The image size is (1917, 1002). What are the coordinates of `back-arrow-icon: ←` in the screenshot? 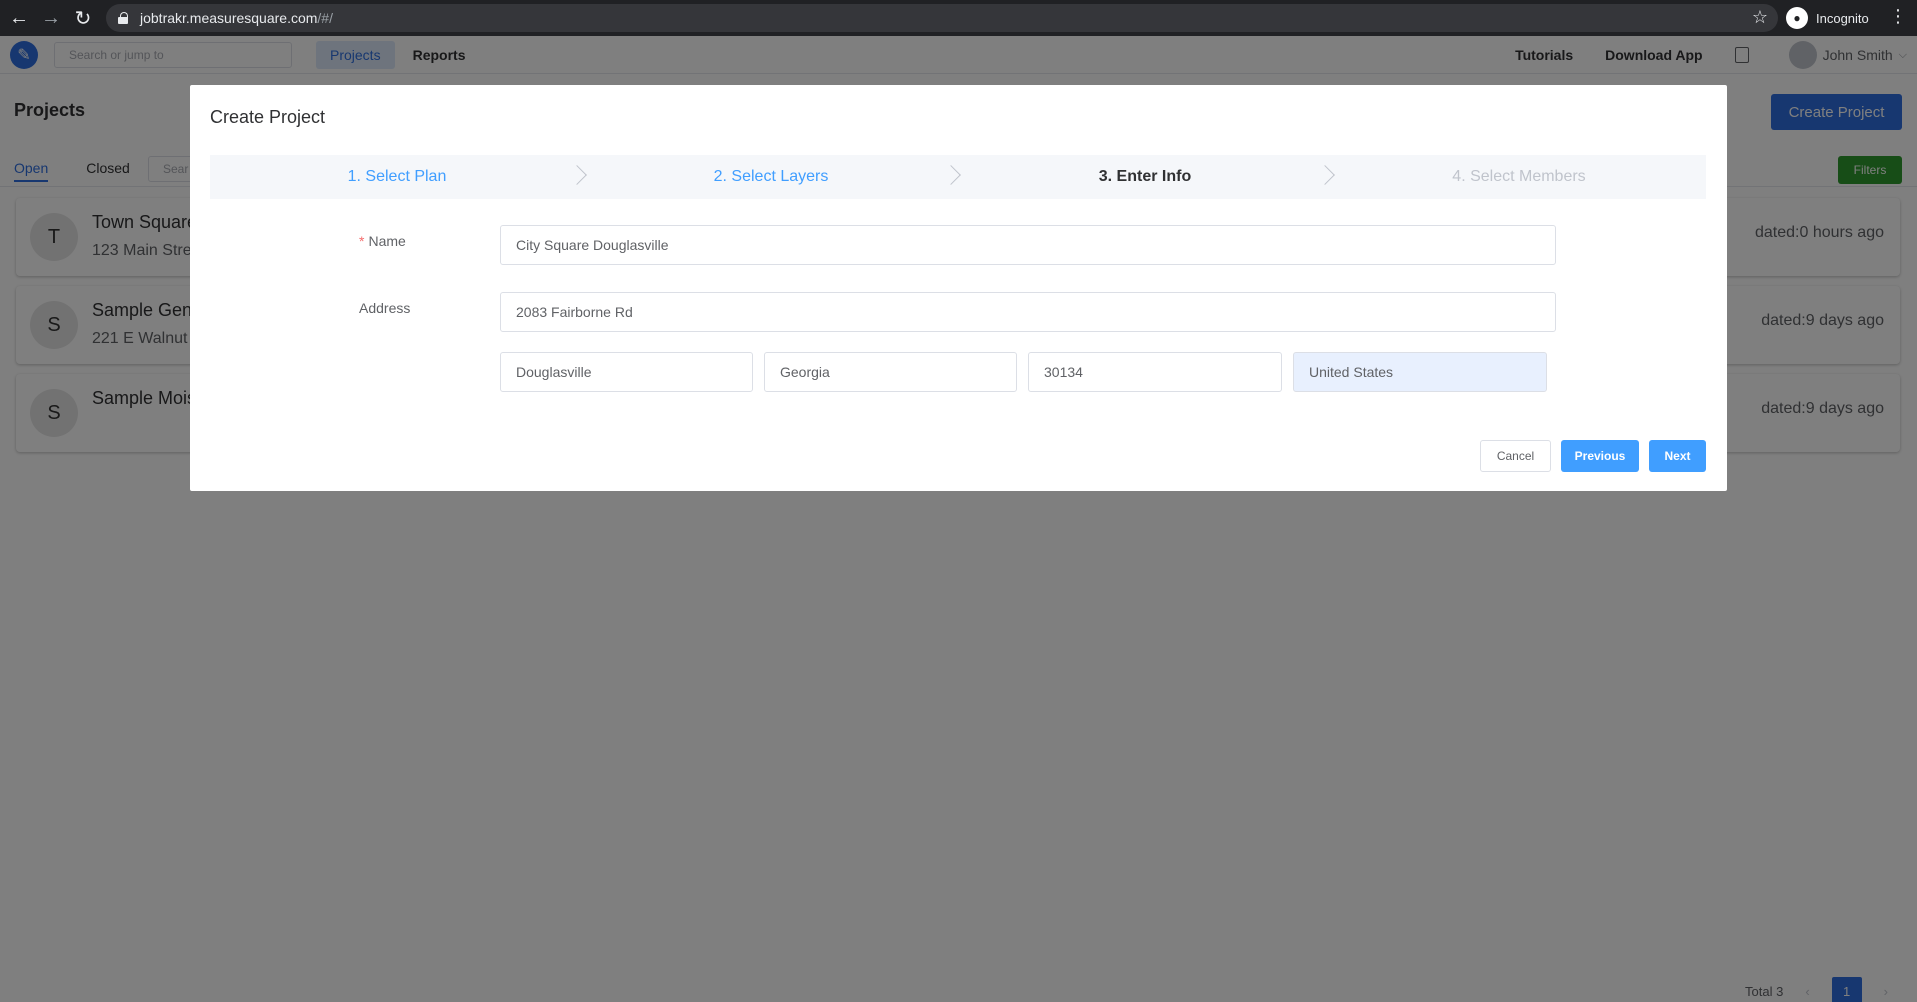 It's located at (19, 18).